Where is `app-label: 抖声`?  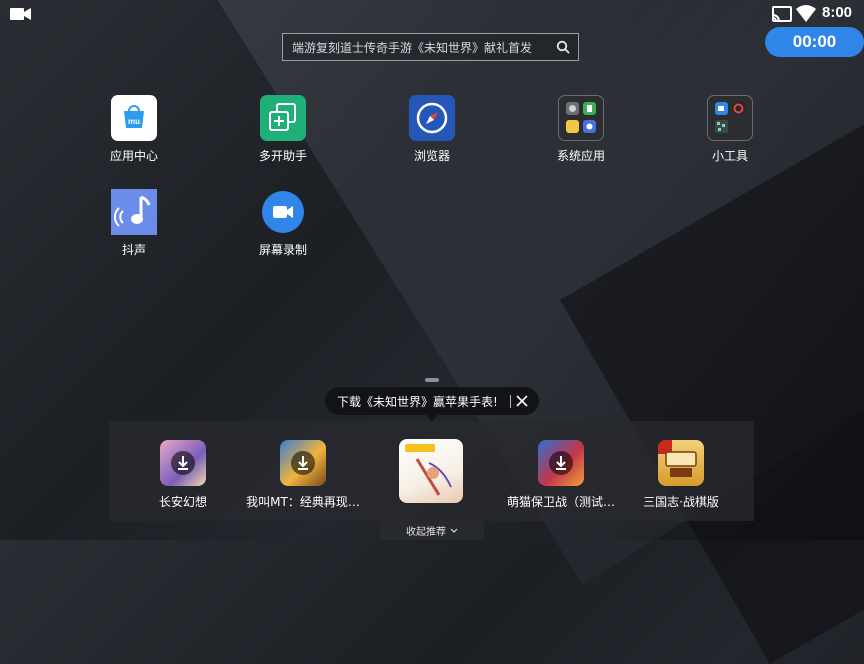 app-label: 抖声 is located at coordinates (133, 250).